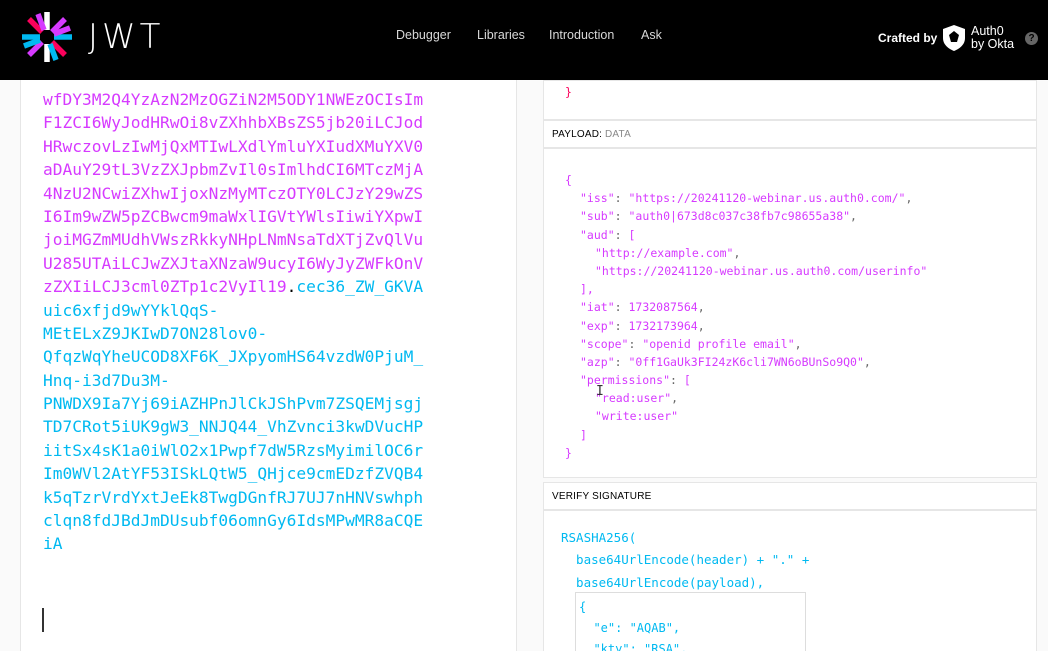 The image size is (1048, 651). I want to click on payload-json-line: "write:user", so click(746, 416).